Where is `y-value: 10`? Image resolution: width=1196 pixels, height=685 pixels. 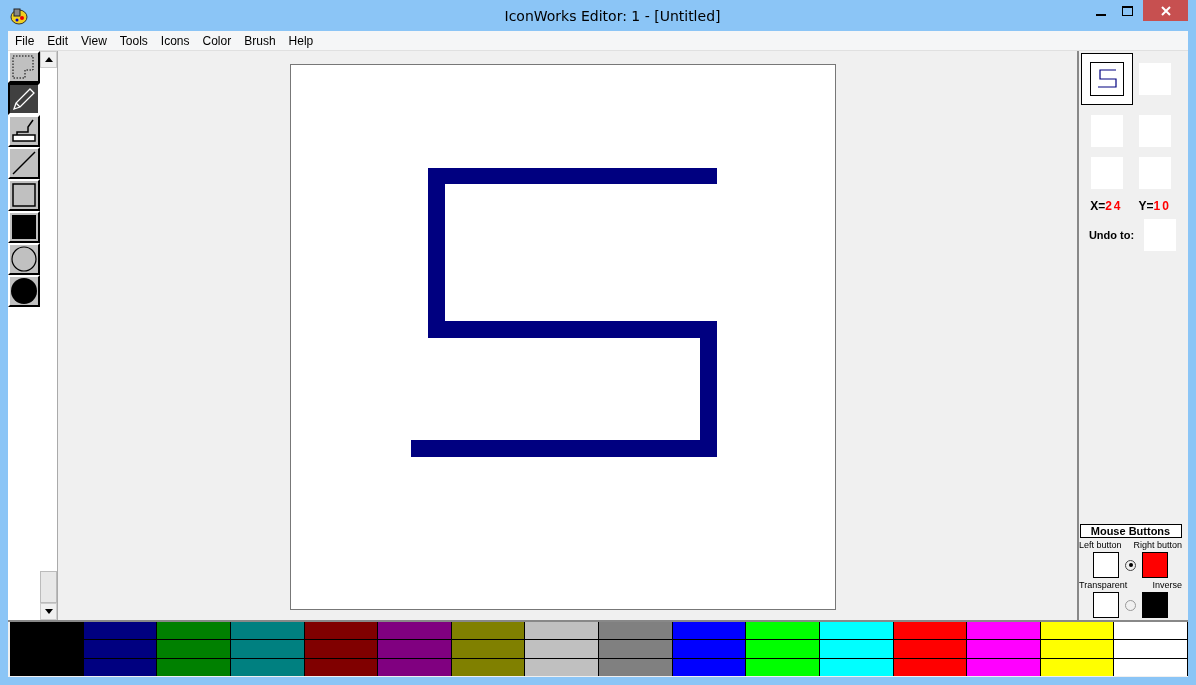
y-value: 10 is located at coordinates (1162, 206).